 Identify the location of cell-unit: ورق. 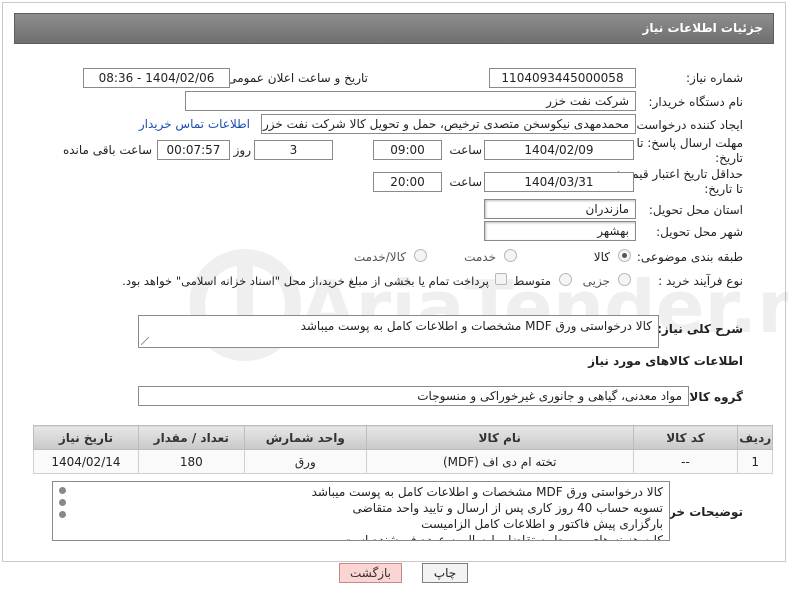
(305, 461).